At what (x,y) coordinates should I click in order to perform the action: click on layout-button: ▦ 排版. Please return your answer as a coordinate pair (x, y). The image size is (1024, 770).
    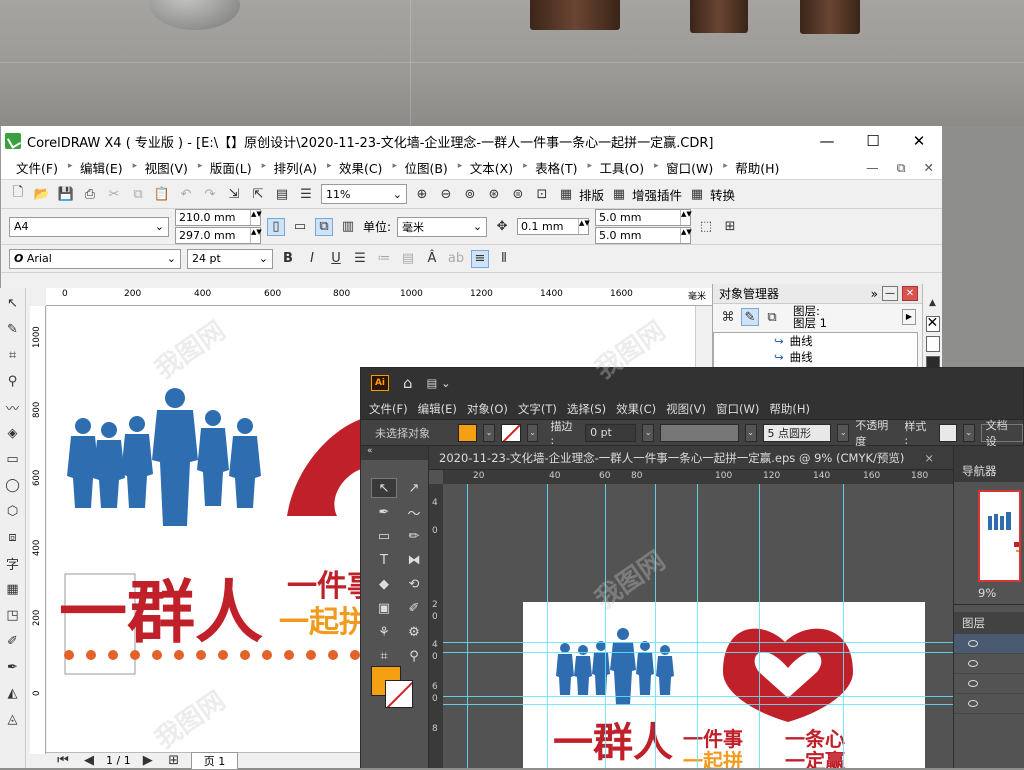
    Looking at the image, I should click on (580, 194).